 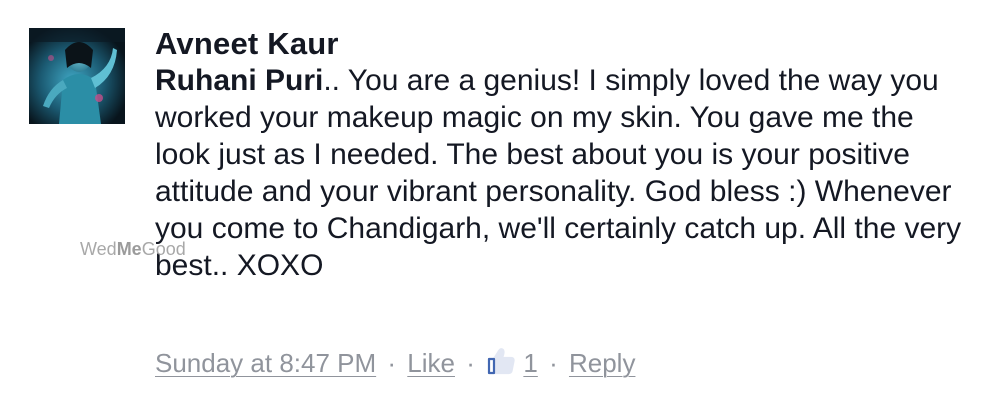 I want to click on comment-mention: Ruhani Puri, so click(x=239, y=80).